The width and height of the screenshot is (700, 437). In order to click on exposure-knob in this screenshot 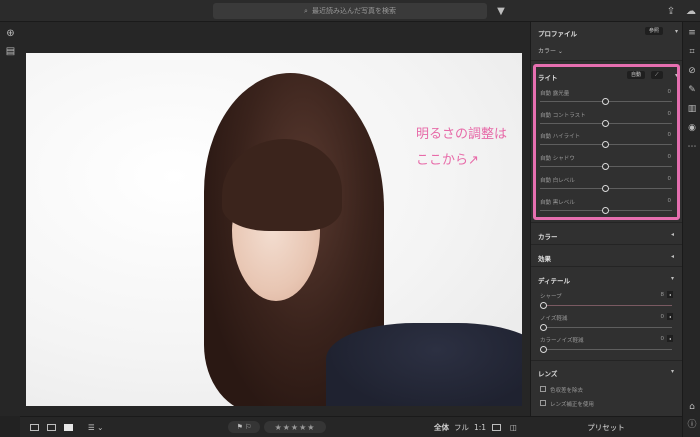, I will do `click(605, 101)`.